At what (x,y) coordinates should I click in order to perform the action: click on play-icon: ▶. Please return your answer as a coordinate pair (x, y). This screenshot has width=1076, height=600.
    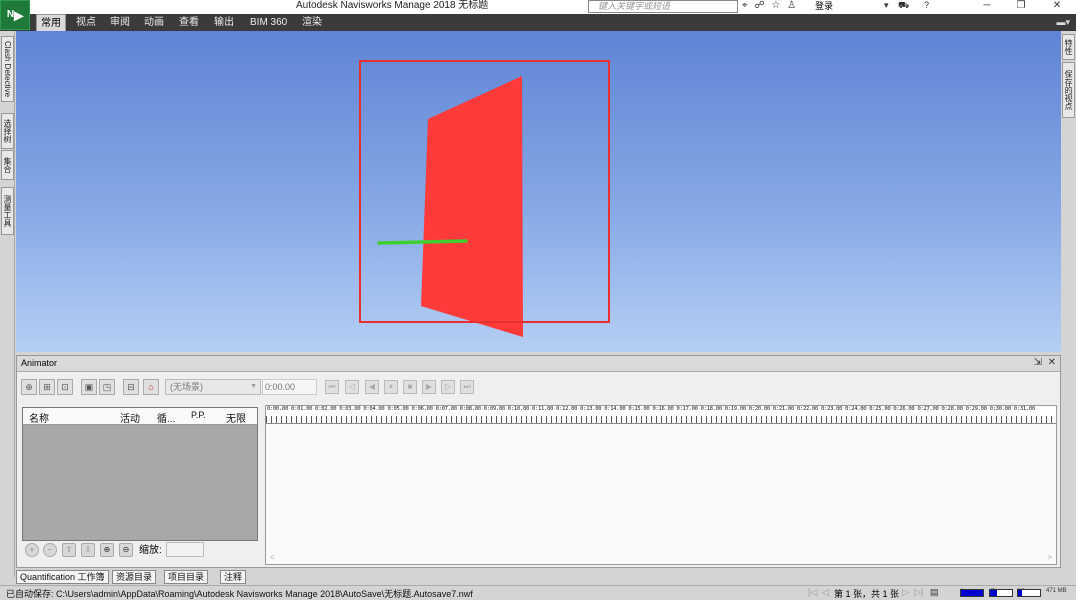
    Looking at the image, I should click on (429, 387).